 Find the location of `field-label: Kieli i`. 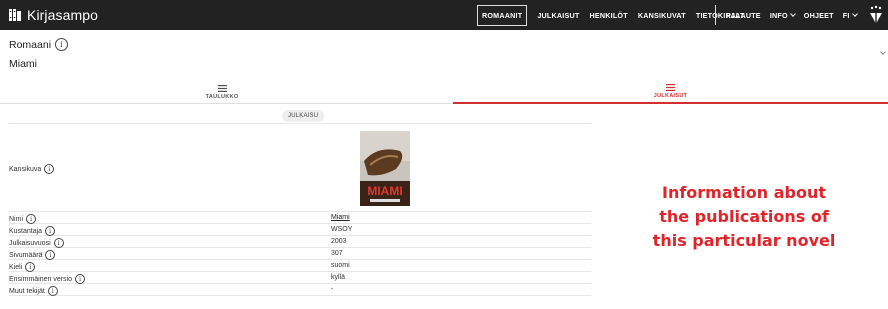

field-label: Kieli i is located at coordinates (22, 267).